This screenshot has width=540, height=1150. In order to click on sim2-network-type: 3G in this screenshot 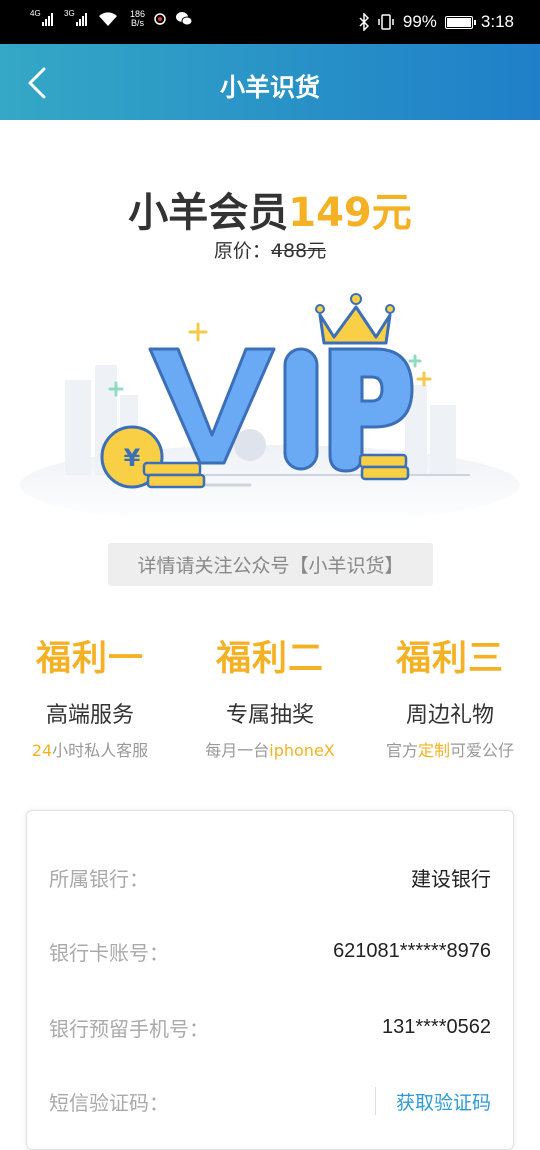, I will do `click(69, 13)`.